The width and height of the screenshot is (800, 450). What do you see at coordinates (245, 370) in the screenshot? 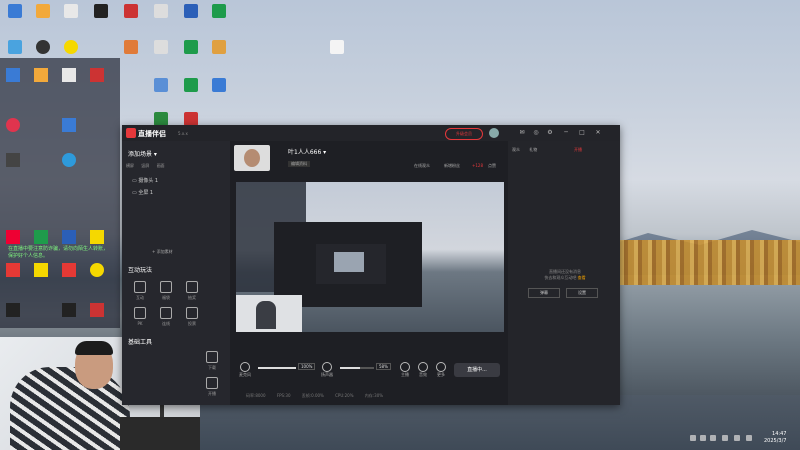
I see `microphone-control: 麦克风` at bounding box center [245, 370].